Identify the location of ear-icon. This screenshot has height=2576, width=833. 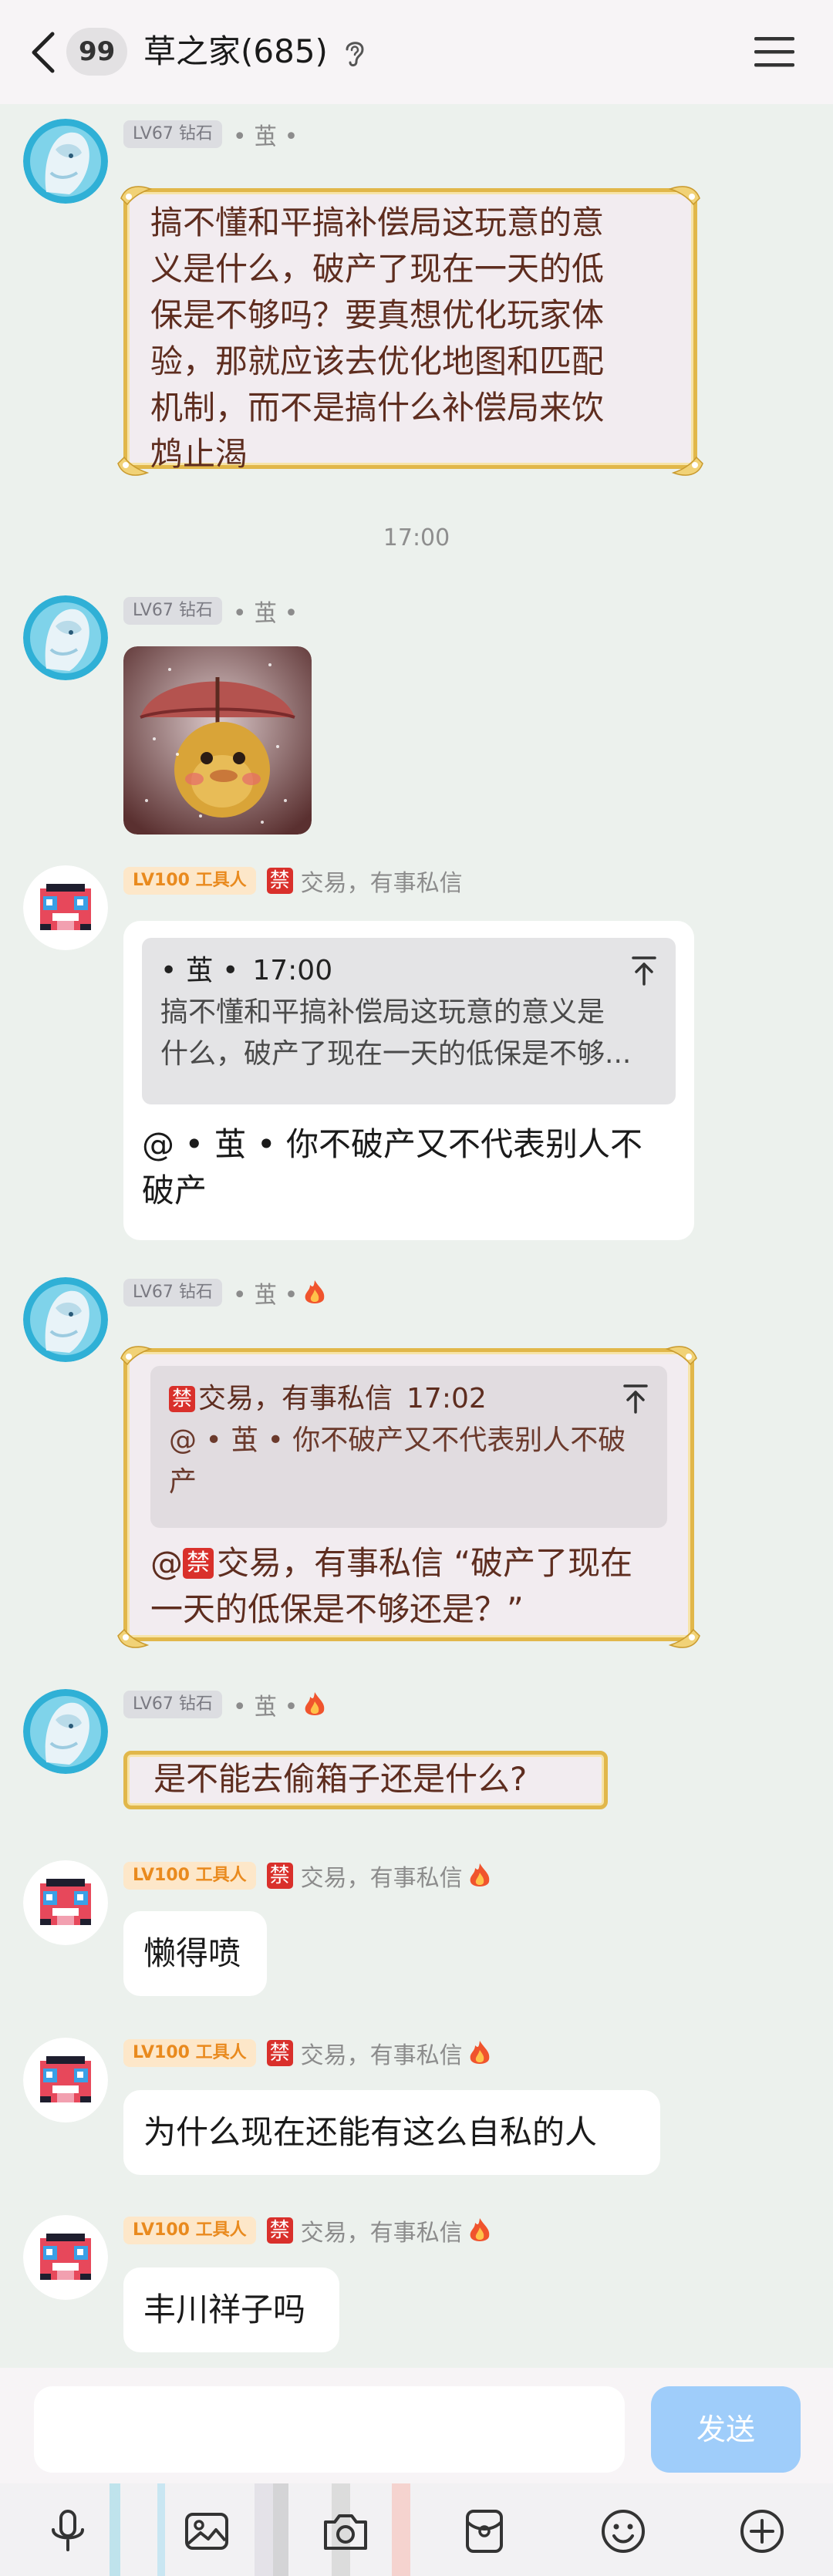
(355, 54).